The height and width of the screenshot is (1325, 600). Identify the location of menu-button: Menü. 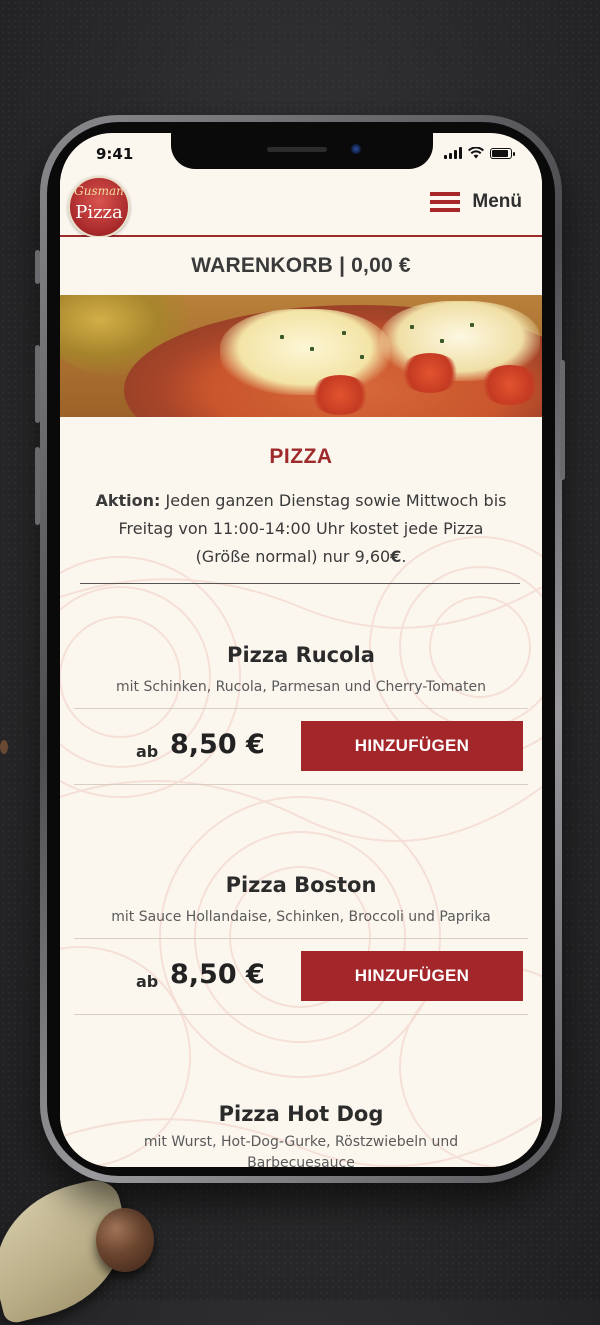
(476, 202).